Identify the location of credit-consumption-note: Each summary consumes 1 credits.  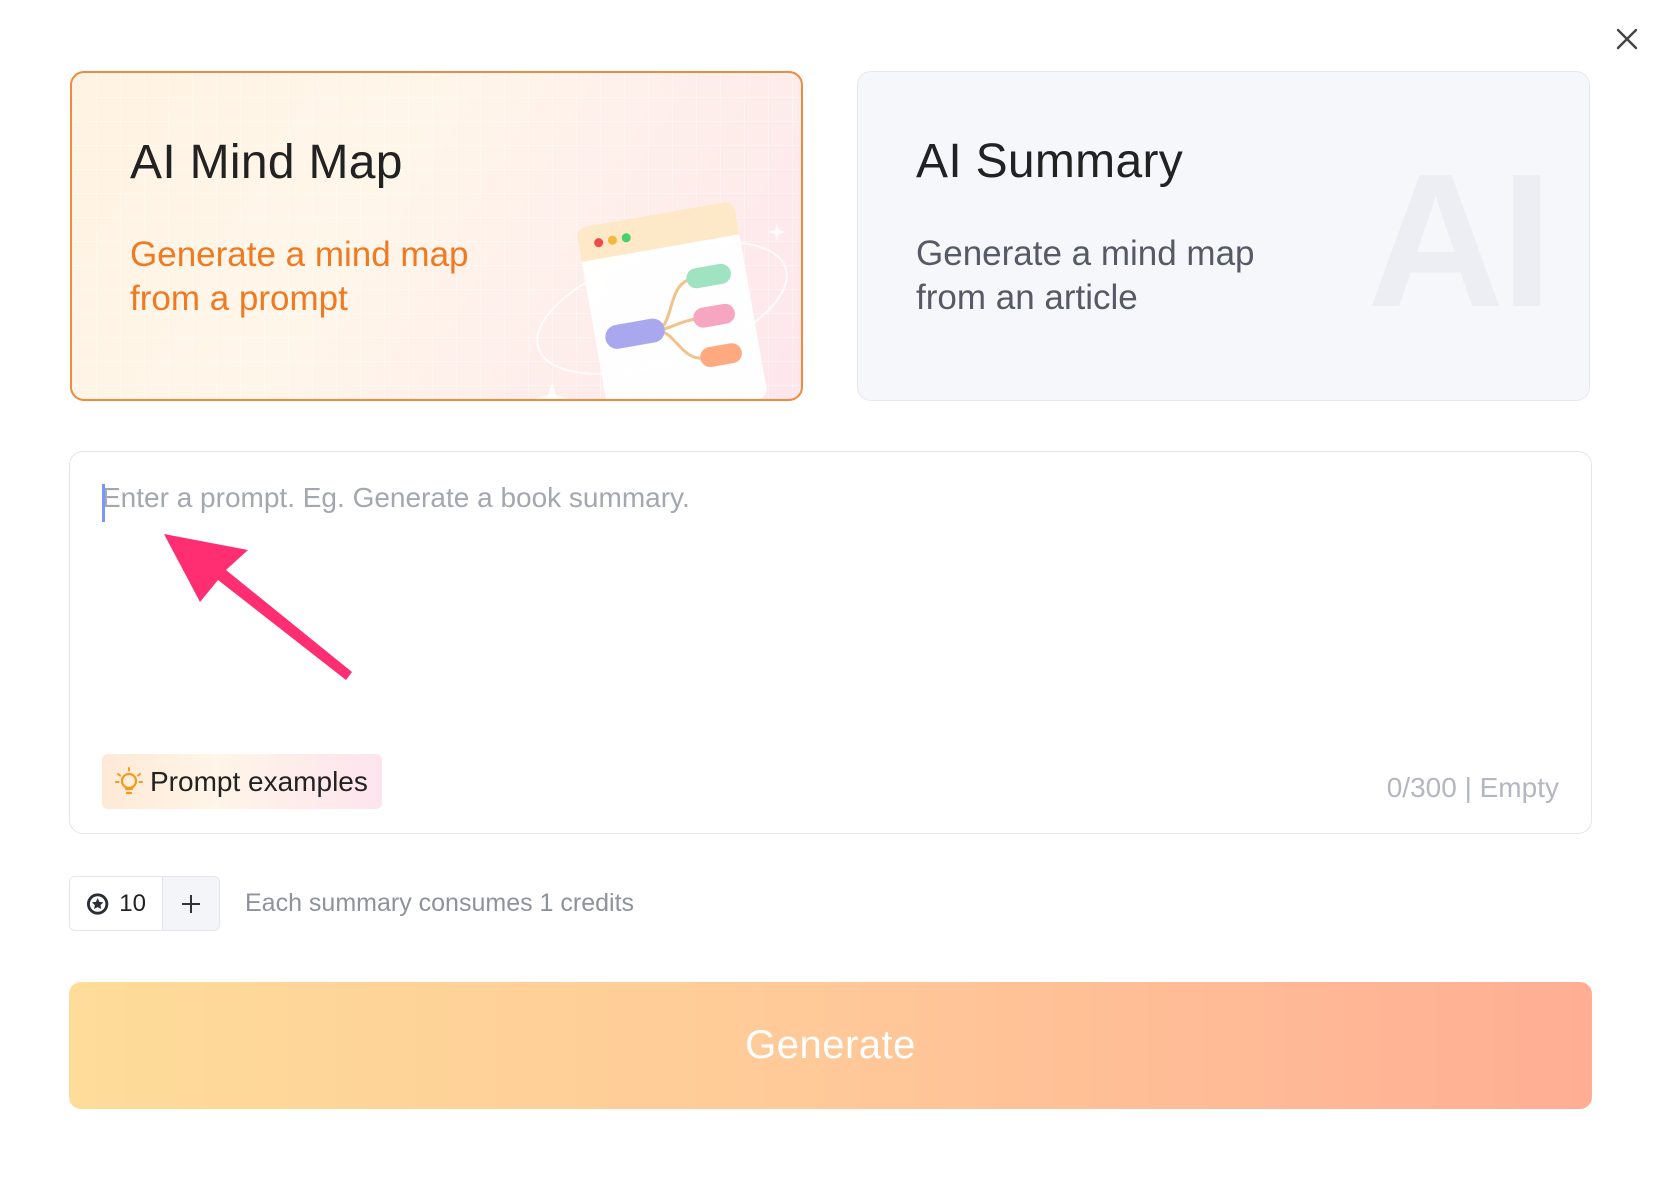
(440, 903).